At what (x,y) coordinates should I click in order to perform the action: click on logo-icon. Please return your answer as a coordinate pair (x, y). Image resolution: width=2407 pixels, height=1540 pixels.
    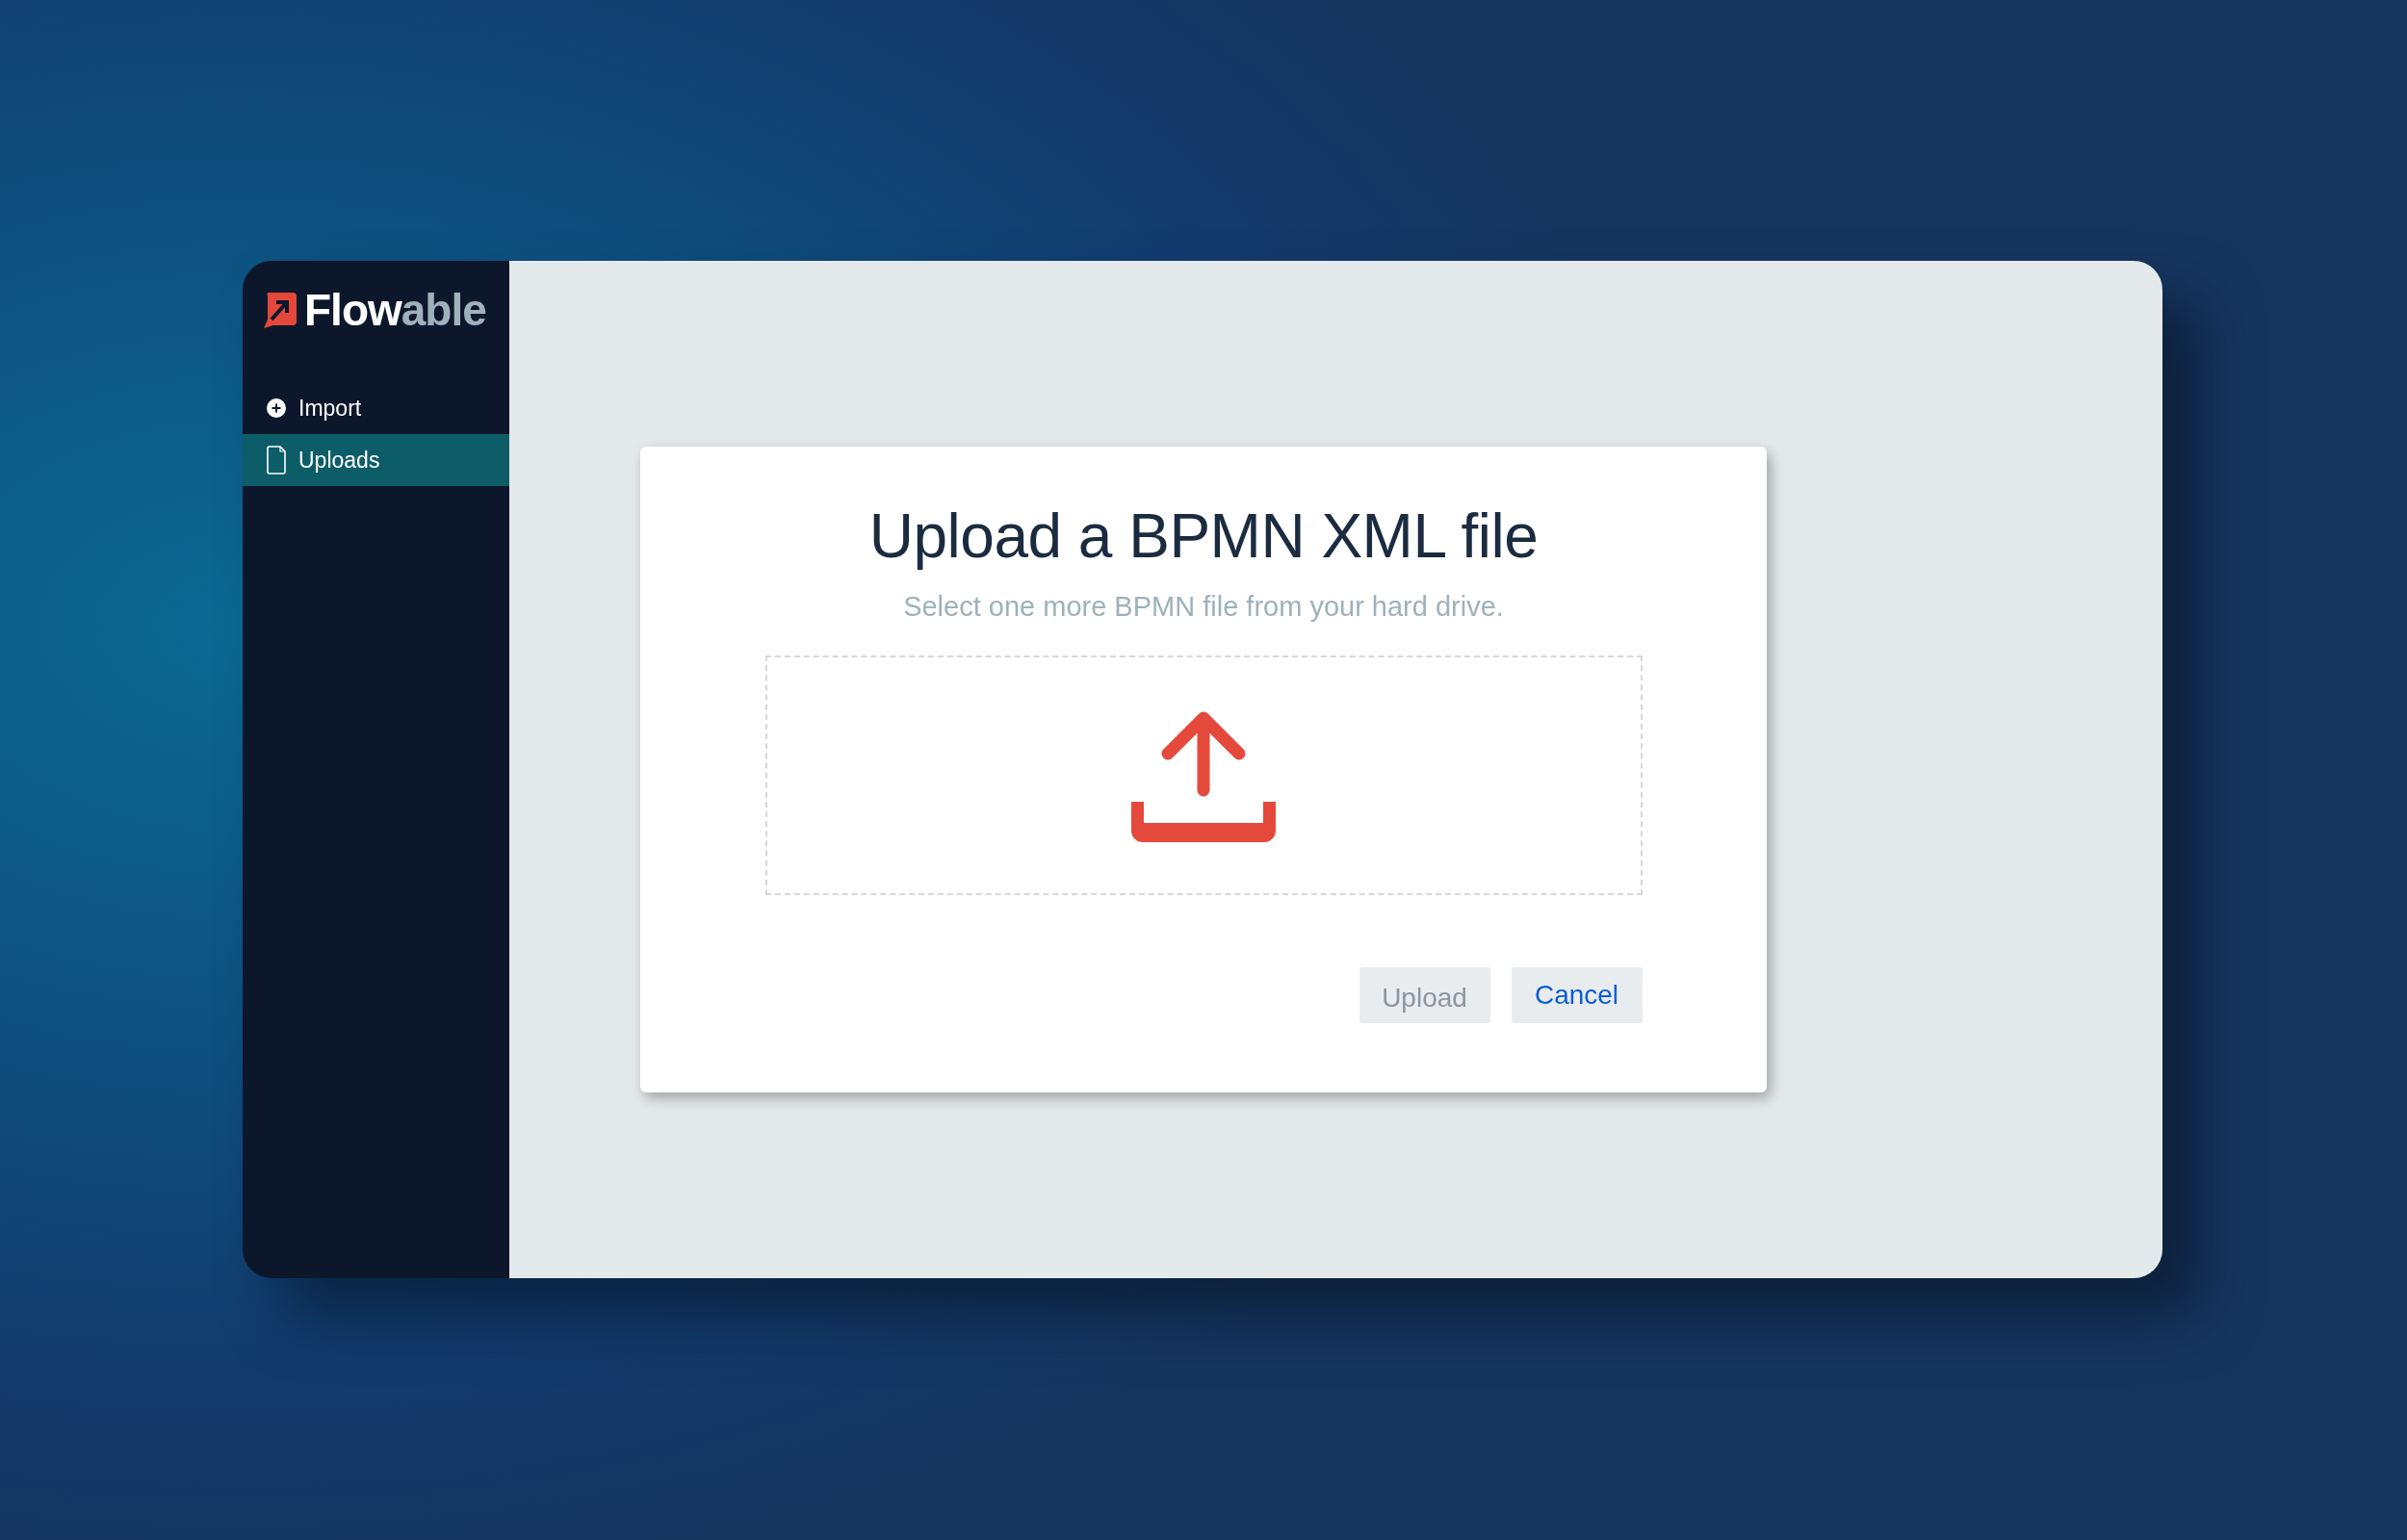
    Looking at the image, I should click on (280, 310).